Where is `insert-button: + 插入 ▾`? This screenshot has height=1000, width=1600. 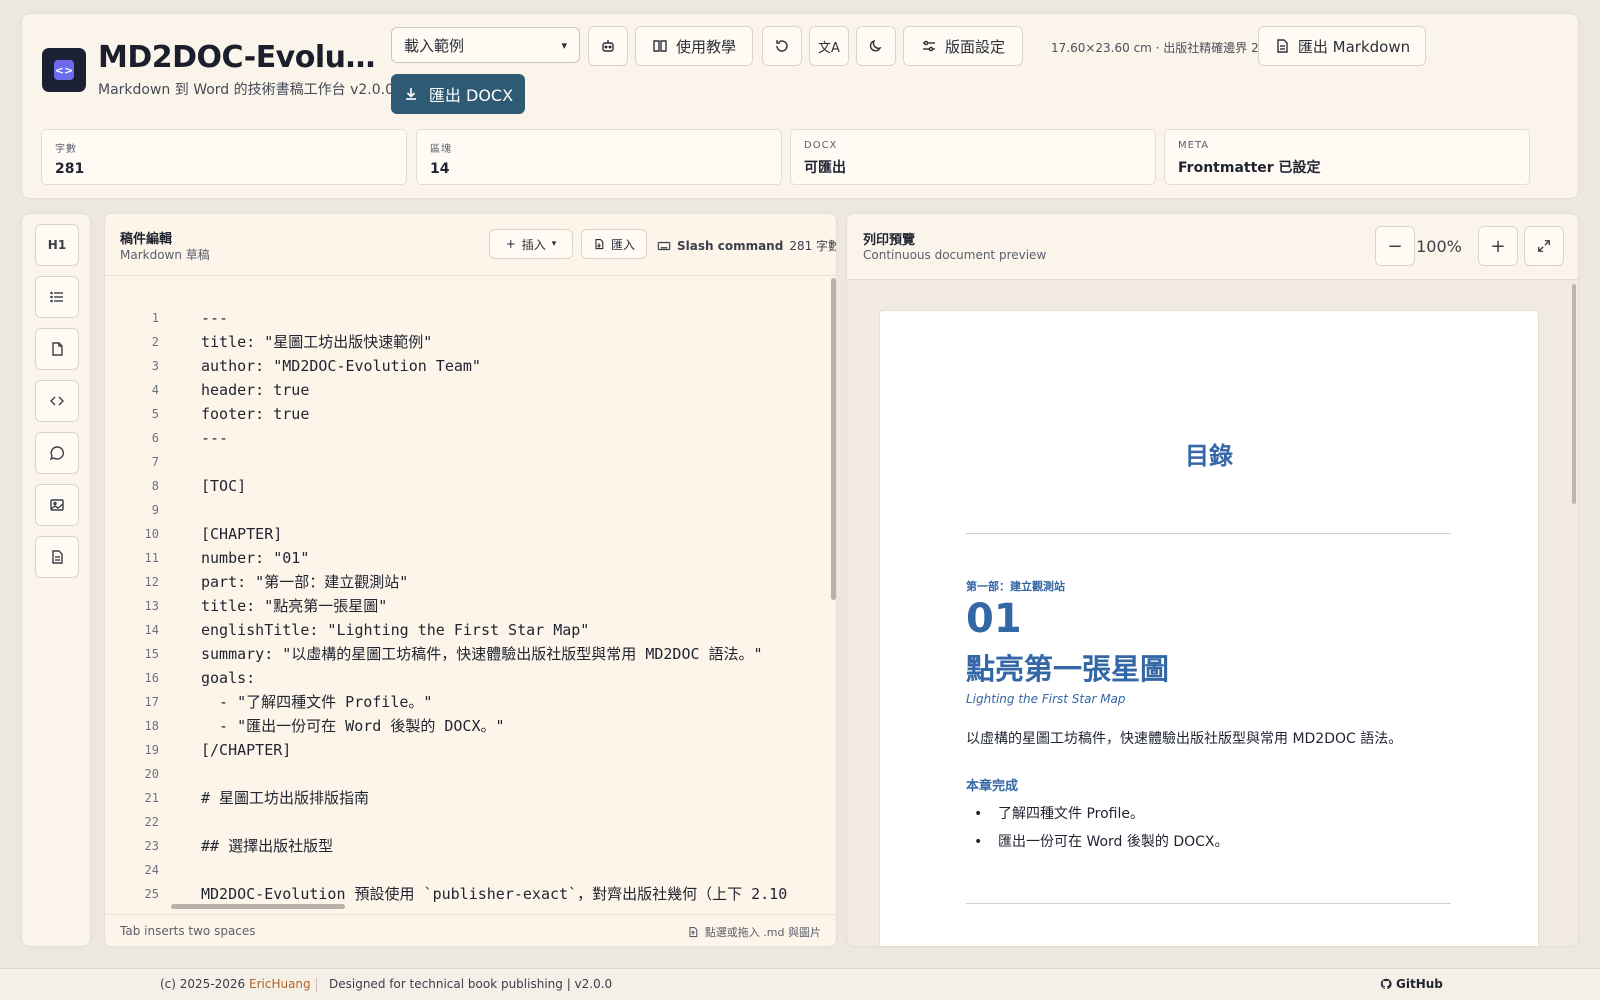 insert-button: + 插入 ▾ is located at coordinates (531, 244).